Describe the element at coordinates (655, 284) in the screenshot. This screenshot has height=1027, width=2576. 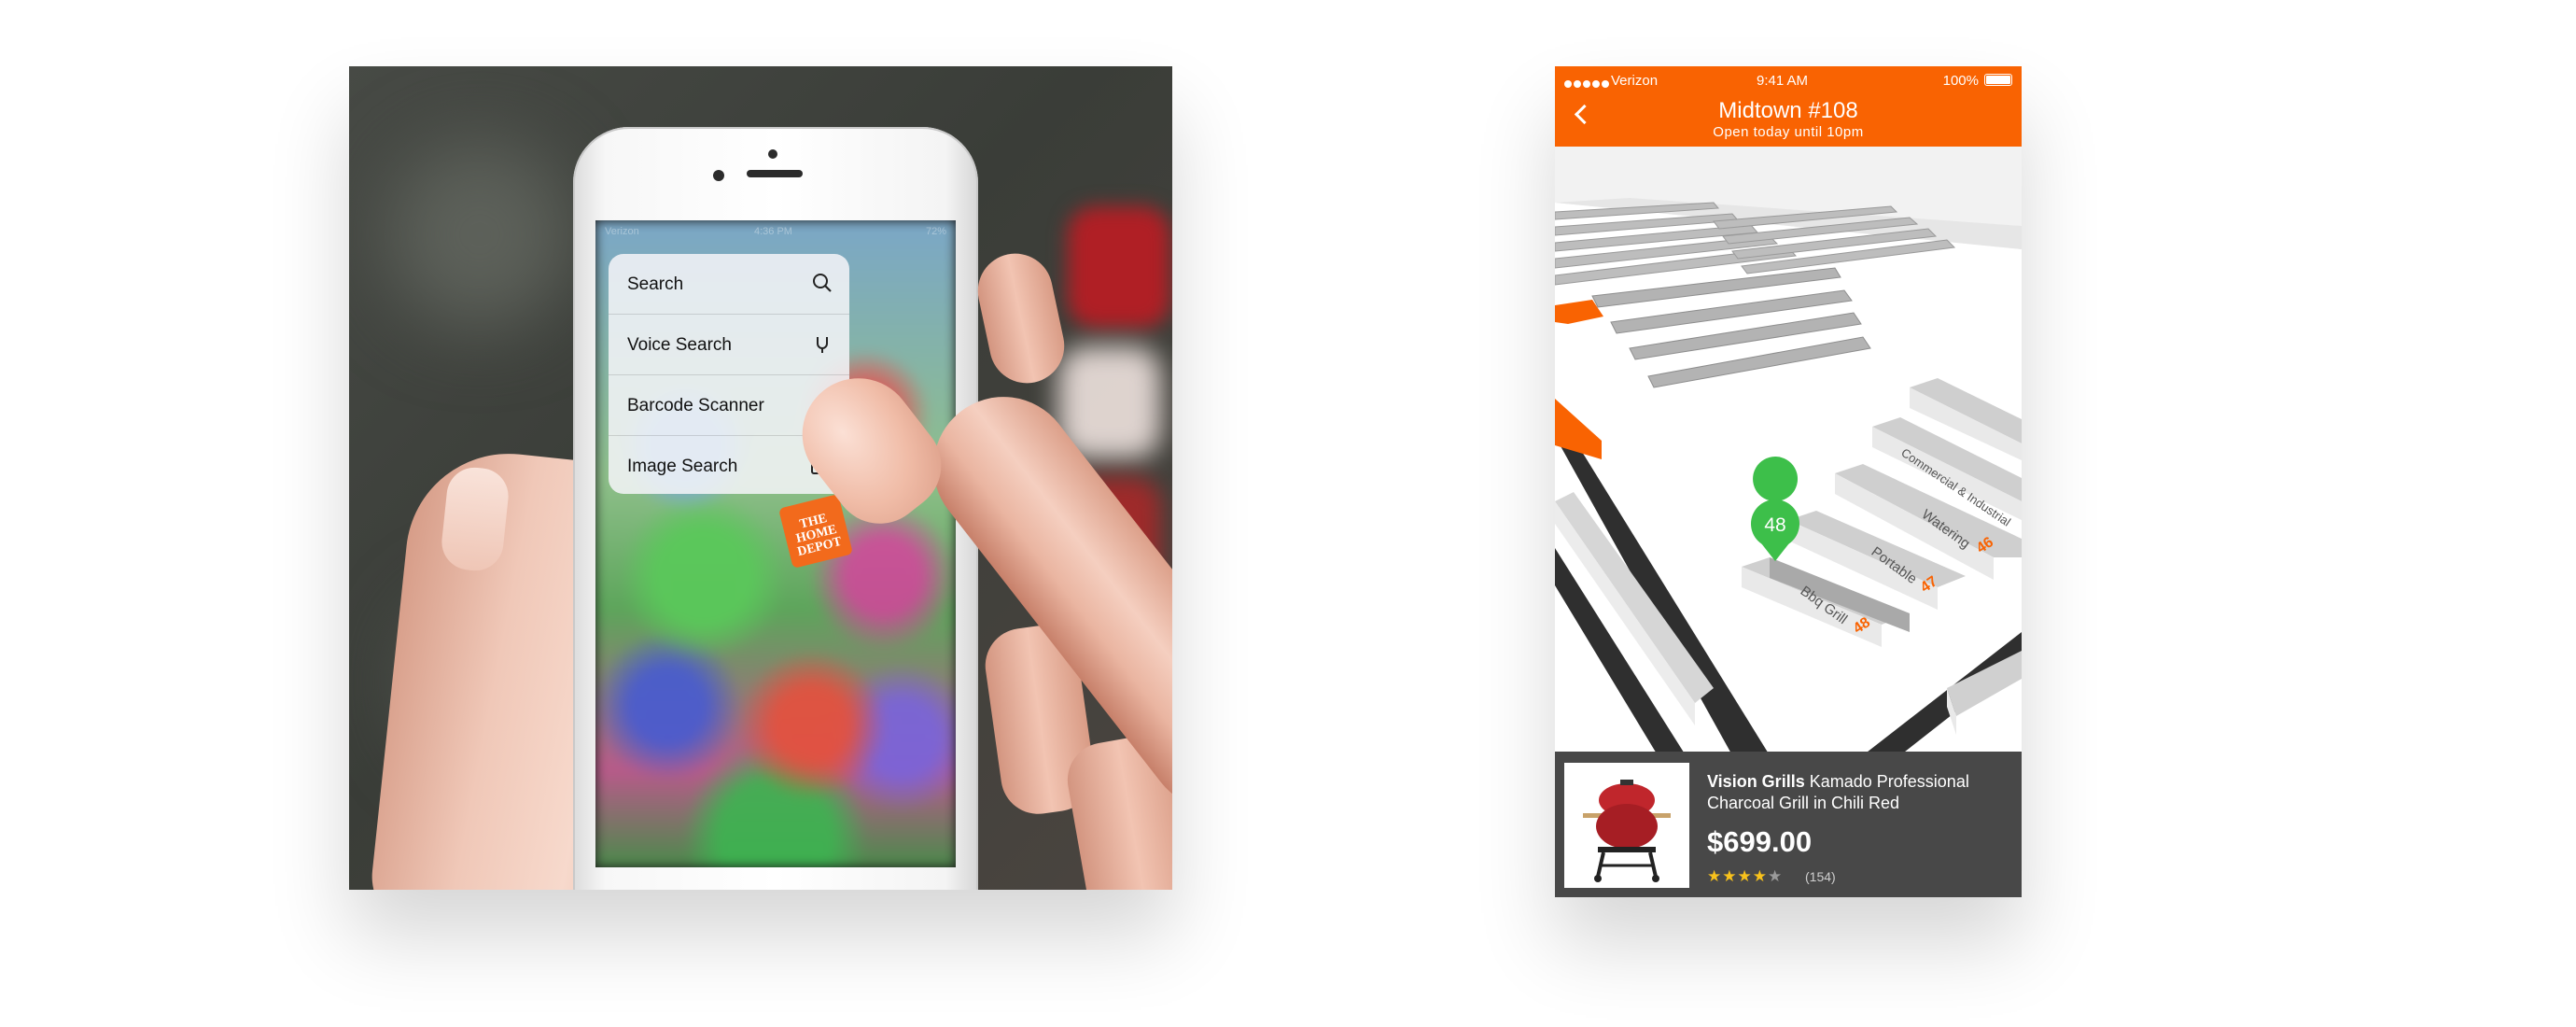
I see `quick-action-label: Search` at that location.